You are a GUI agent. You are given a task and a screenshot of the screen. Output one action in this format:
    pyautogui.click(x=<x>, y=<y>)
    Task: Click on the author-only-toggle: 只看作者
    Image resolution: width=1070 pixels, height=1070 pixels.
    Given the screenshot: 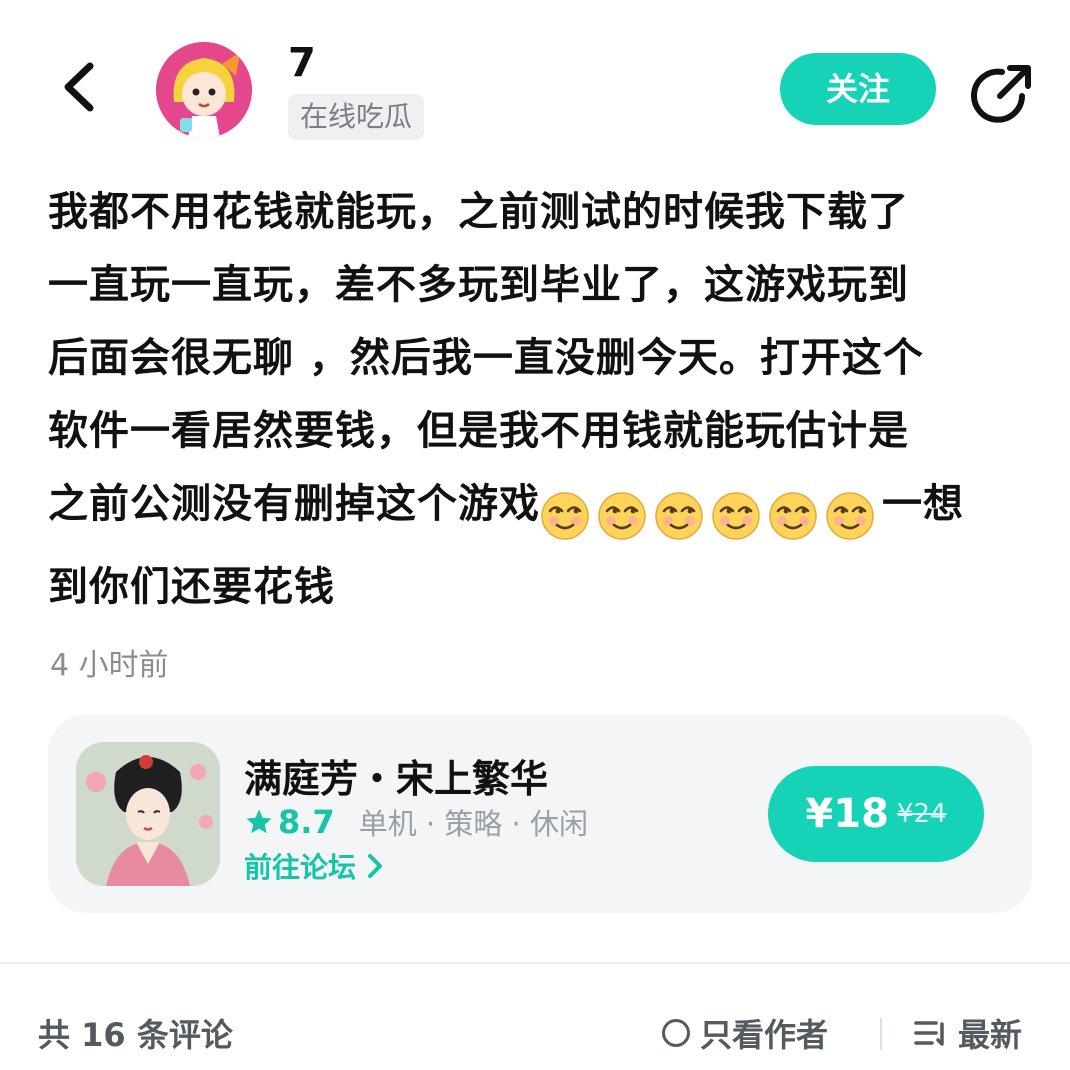 What is the action you would take?
    pyautogui.click(x=745, y=1033)
    